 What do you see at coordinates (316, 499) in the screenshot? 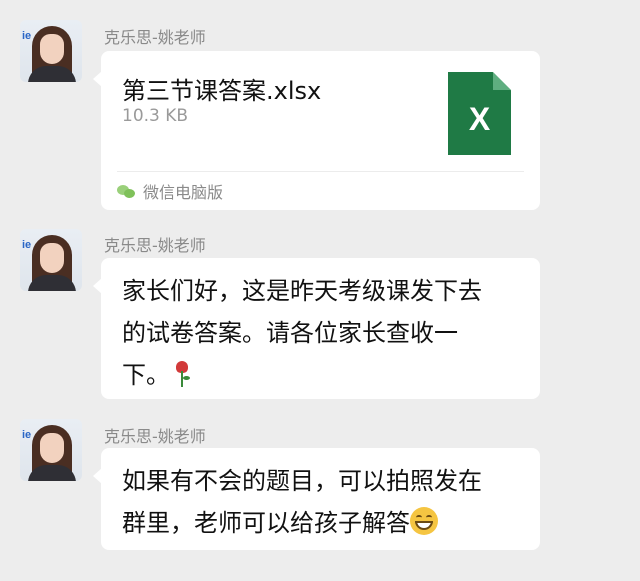
I see `text-message-bubble: 如果有不会的题目，可以拍照发在 群里，老师可以给孩子解答` at bounding box center [316, 499].